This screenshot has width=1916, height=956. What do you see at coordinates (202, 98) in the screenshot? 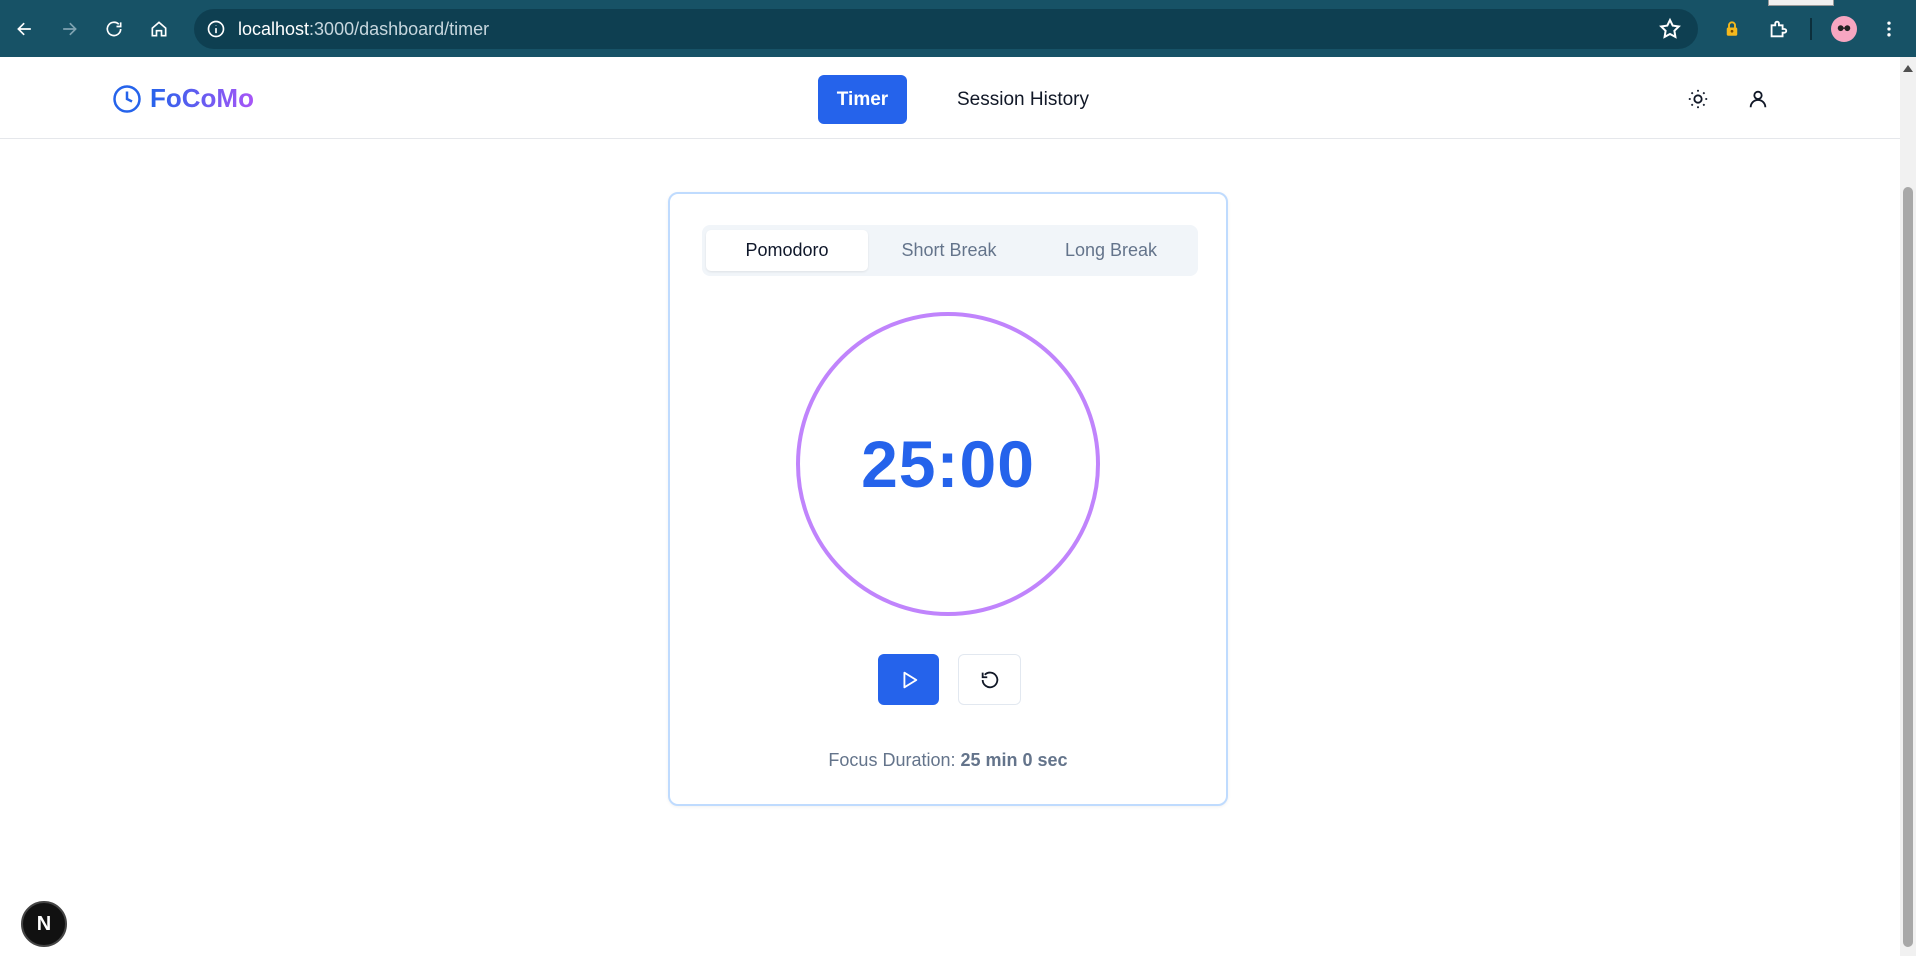
I see `logo-text: FoCoMo` at bounding box center [202, 98].